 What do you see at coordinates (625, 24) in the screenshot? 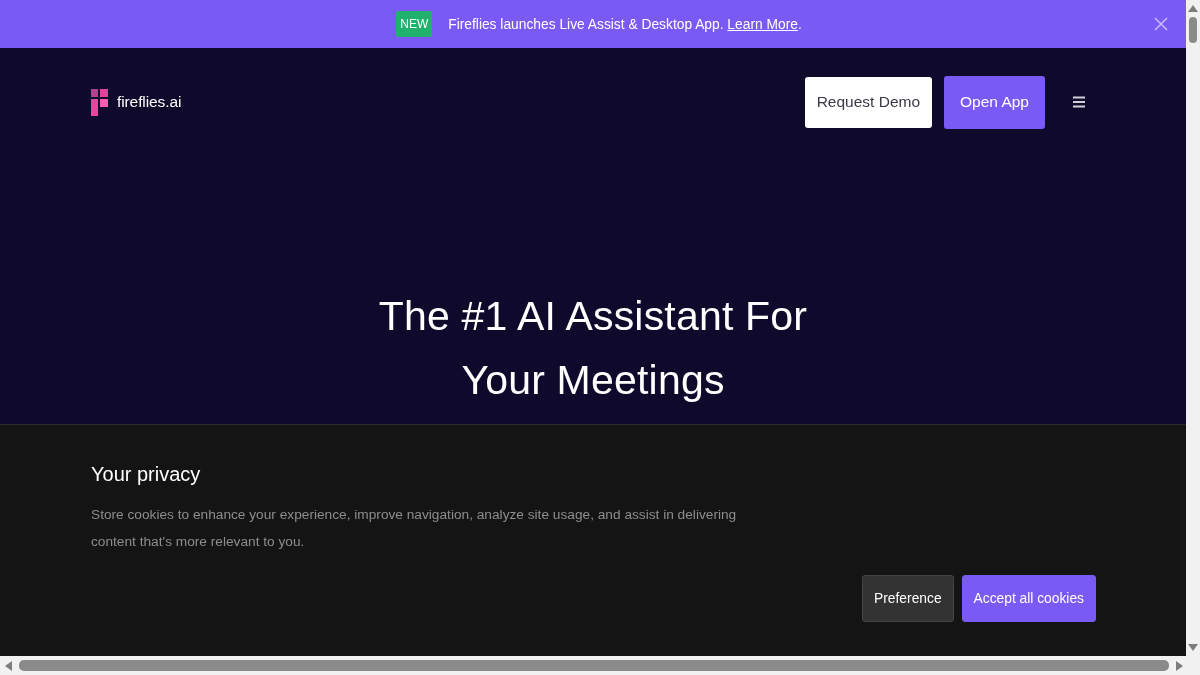
I see `announcement-text: Fireflies launches Live Assist & Desktop App. Learn More.` at bounding box center [625, 24].